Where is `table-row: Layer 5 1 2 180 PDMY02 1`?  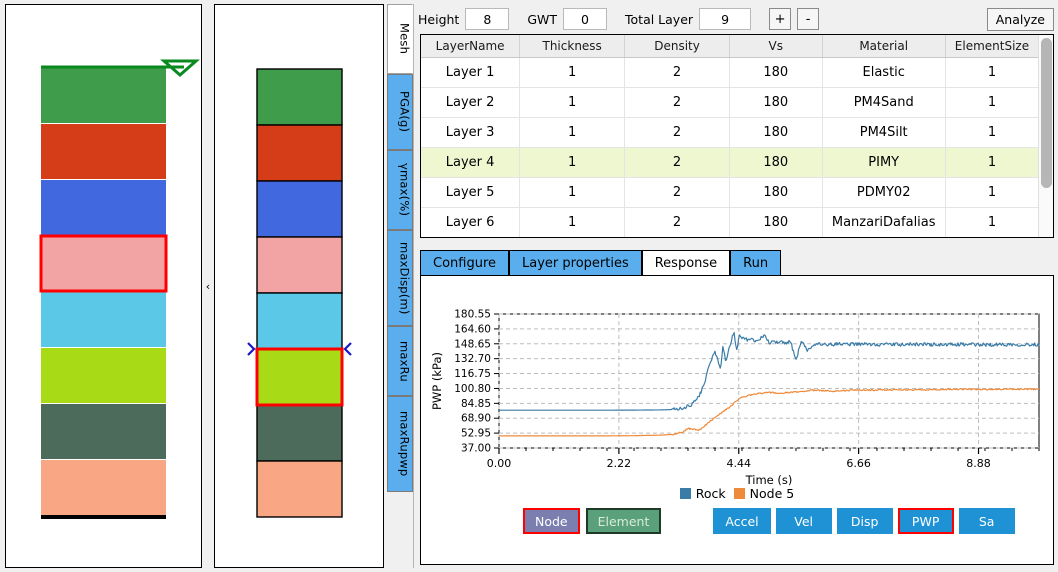 table-row: Layer 5 1 2 180 PDMY02 1 is located at coordinates (729, 192).